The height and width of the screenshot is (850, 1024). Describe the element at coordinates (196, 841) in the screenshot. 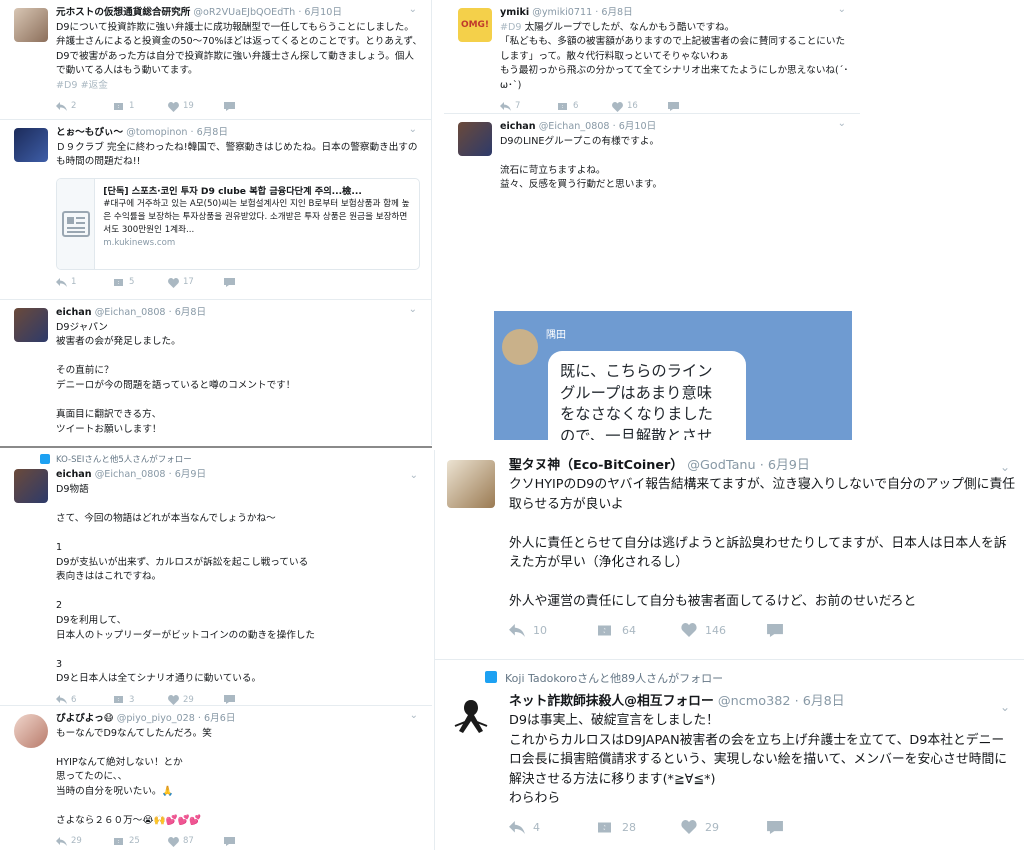

I see `like-button: 87` at that location.